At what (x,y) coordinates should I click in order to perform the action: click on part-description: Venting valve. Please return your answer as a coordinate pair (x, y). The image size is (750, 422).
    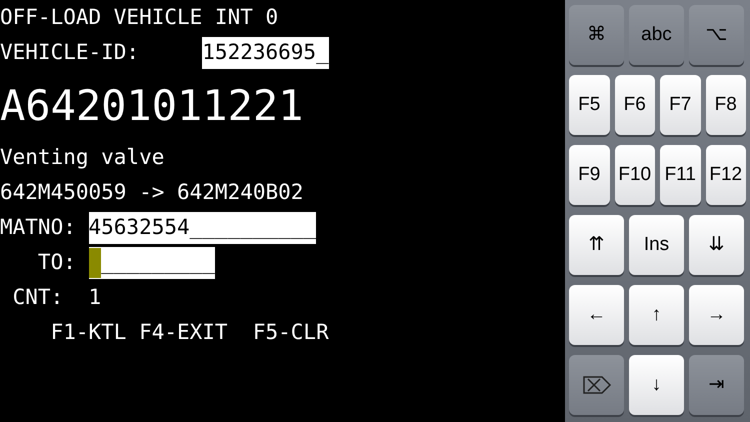
    Looking at the image, I should click on (82, 157).